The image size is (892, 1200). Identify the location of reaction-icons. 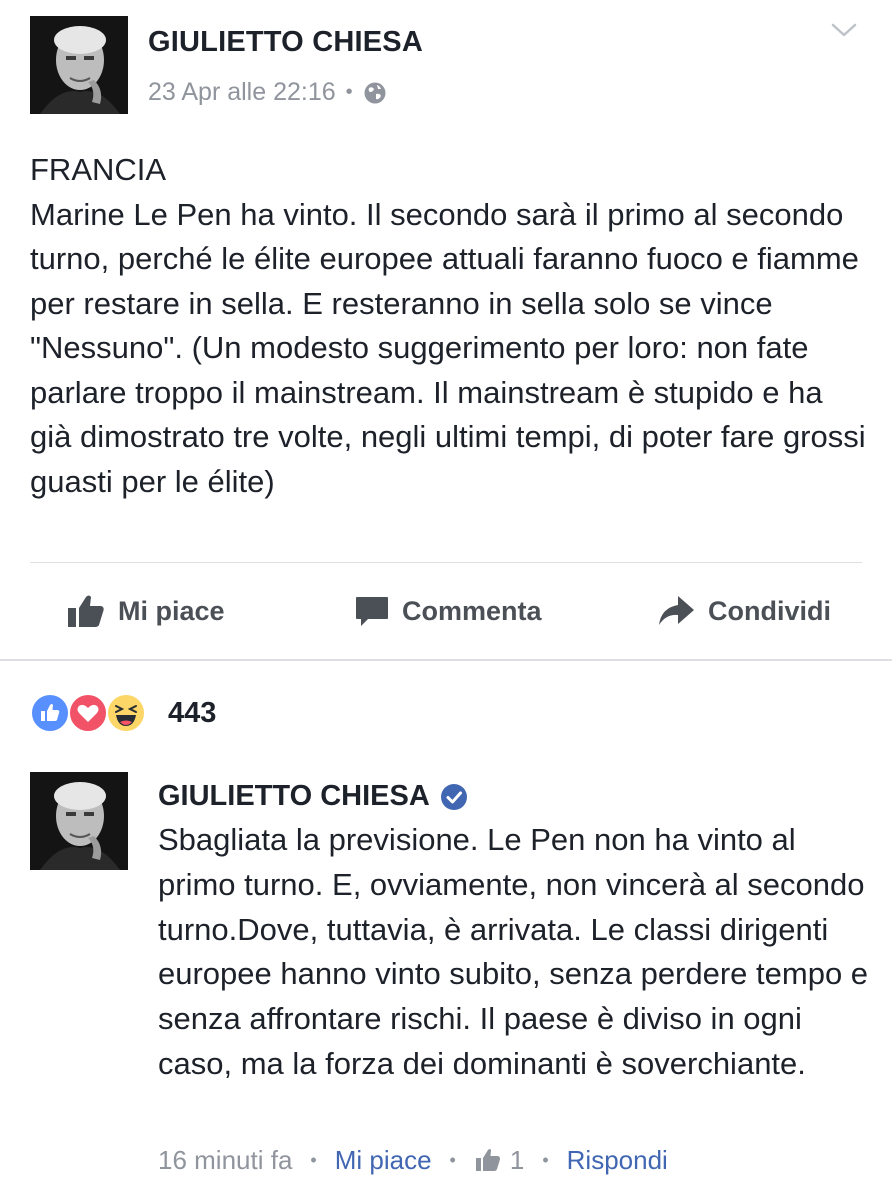
(91, 713).